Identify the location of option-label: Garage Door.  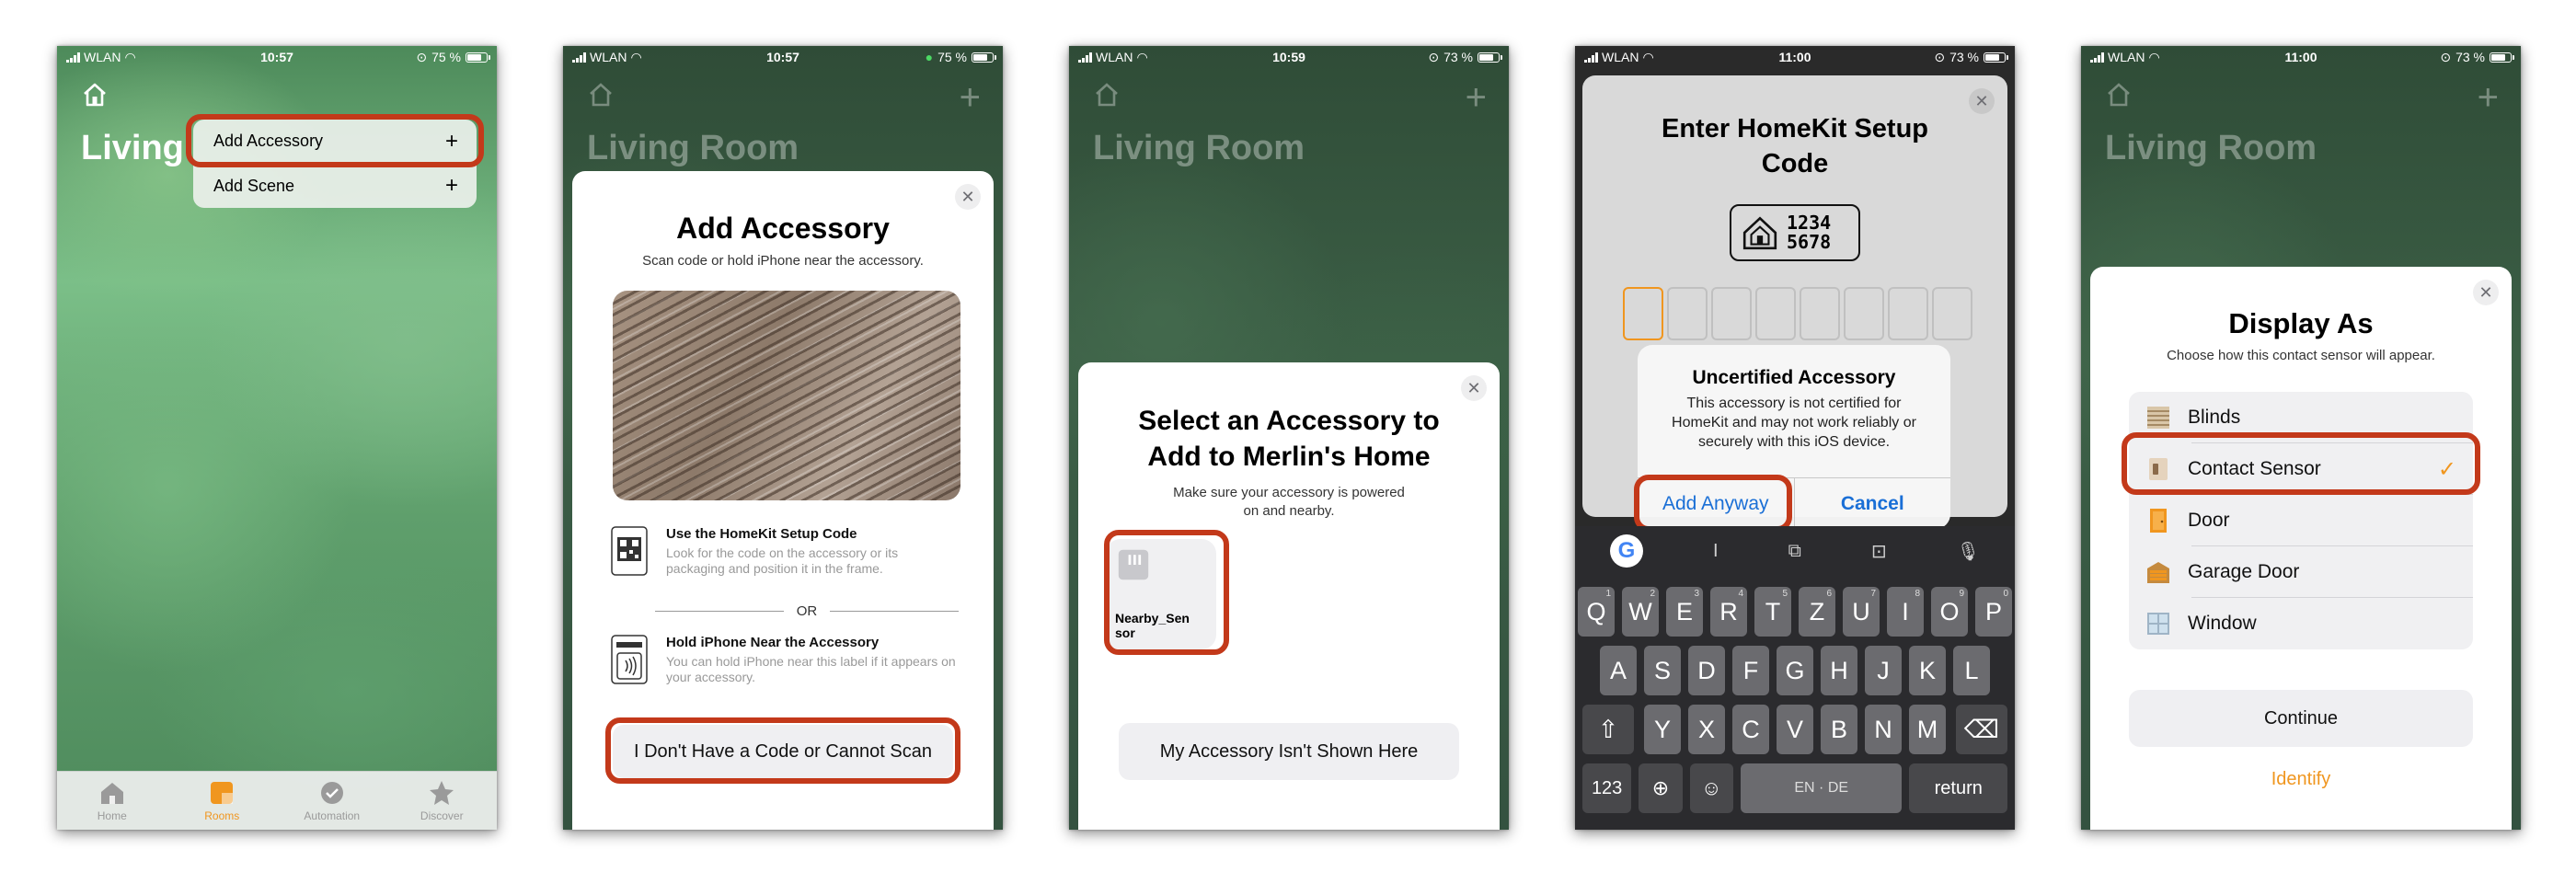
(2244, 571).